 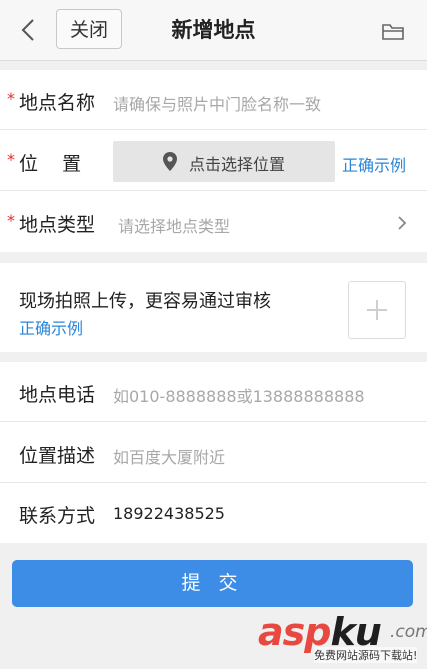 I want to click on type-row: * 地点类型 请选择地点类型, so click(x=213, y=222).